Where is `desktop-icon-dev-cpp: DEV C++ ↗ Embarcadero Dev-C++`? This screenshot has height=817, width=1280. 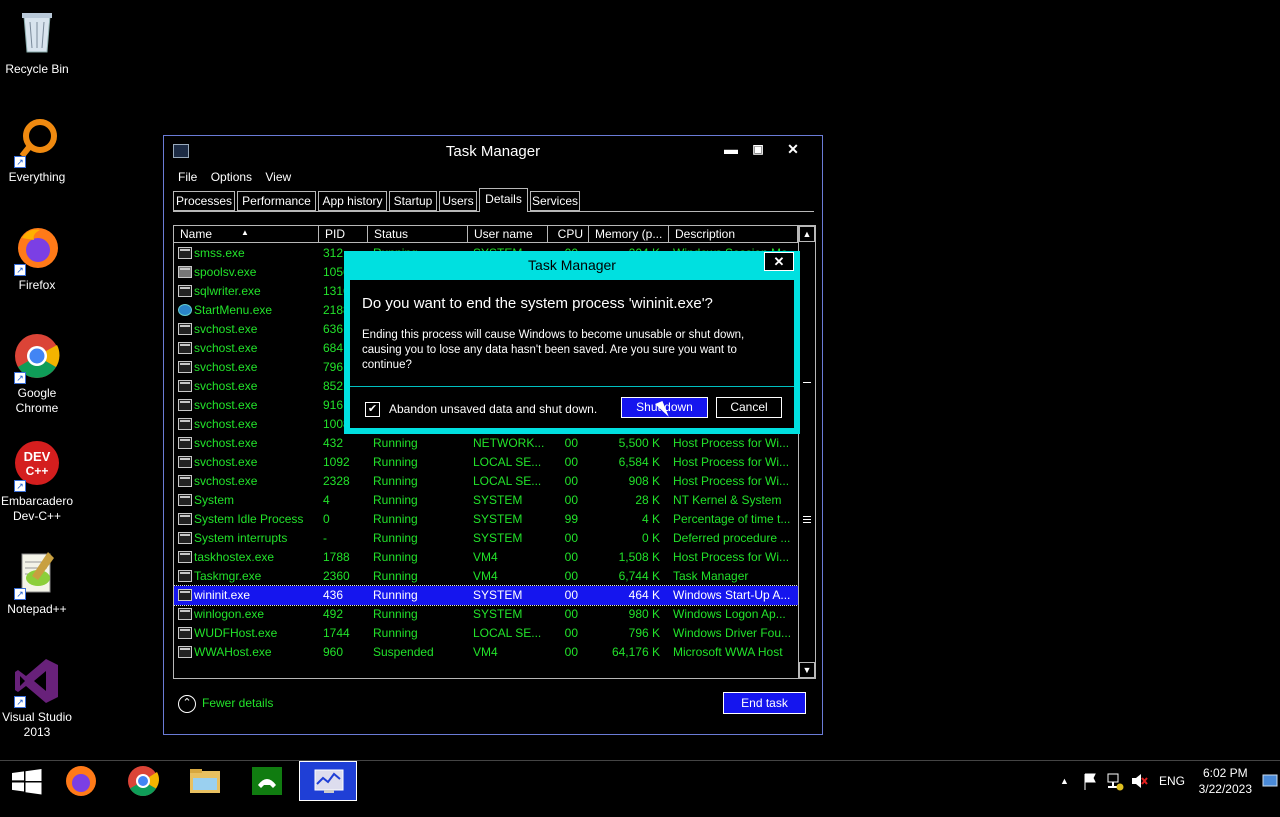 desktop-icon-dev-cpp: DEV C++ ↗ Embarcadero Dev-C++ is located at coordinates (37, 482).